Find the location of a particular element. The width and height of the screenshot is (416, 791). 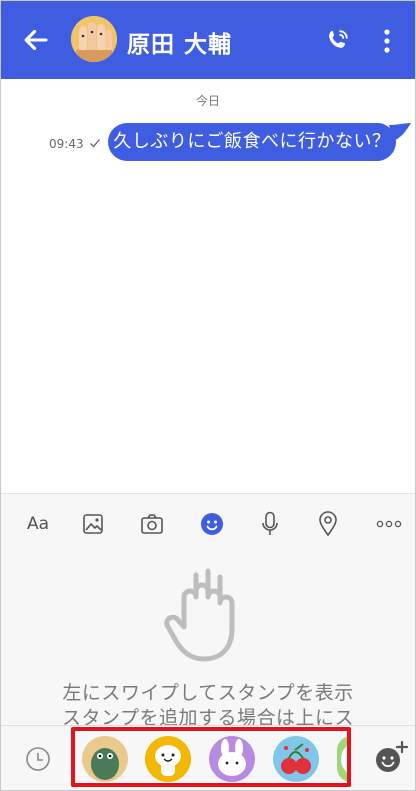

contact-name: 原田 大輔 is located at coordinates (179, 42).